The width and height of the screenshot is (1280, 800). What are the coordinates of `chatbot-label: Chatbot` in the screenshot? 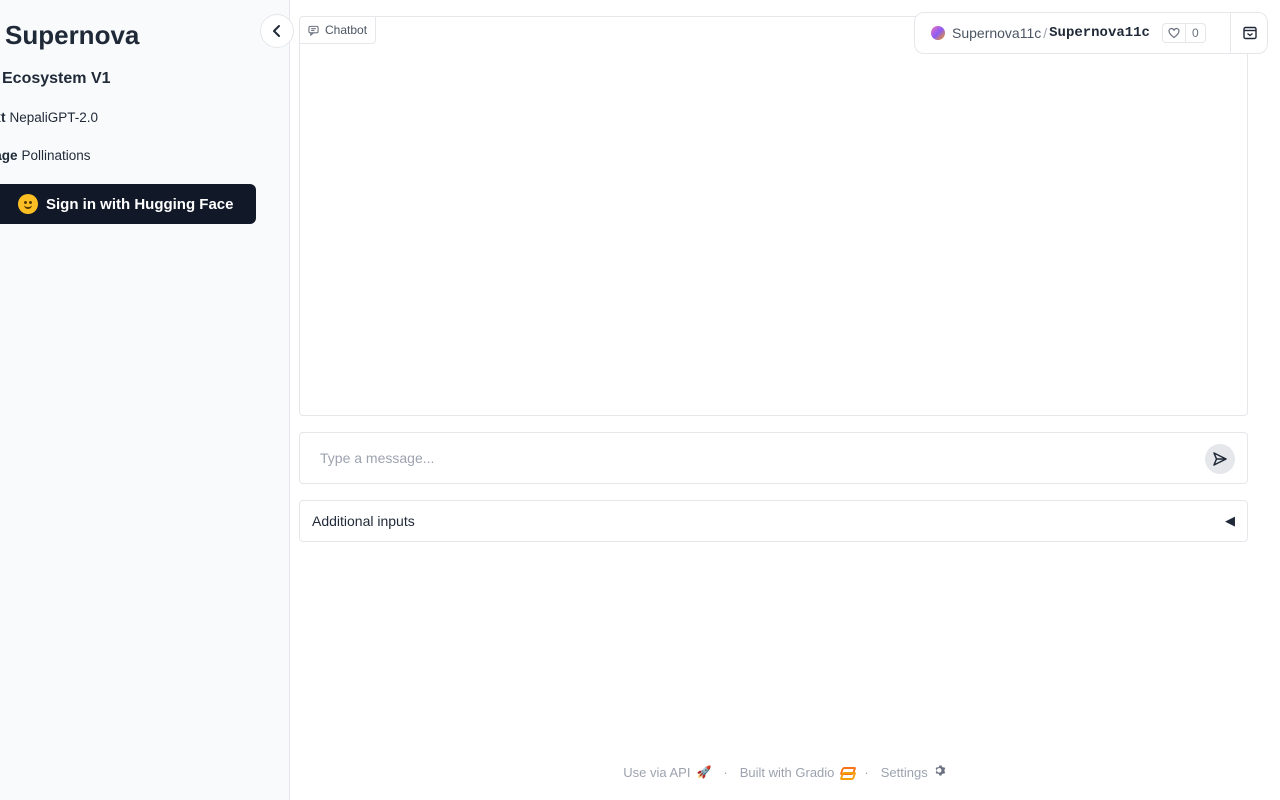 It's located at (338, 30).